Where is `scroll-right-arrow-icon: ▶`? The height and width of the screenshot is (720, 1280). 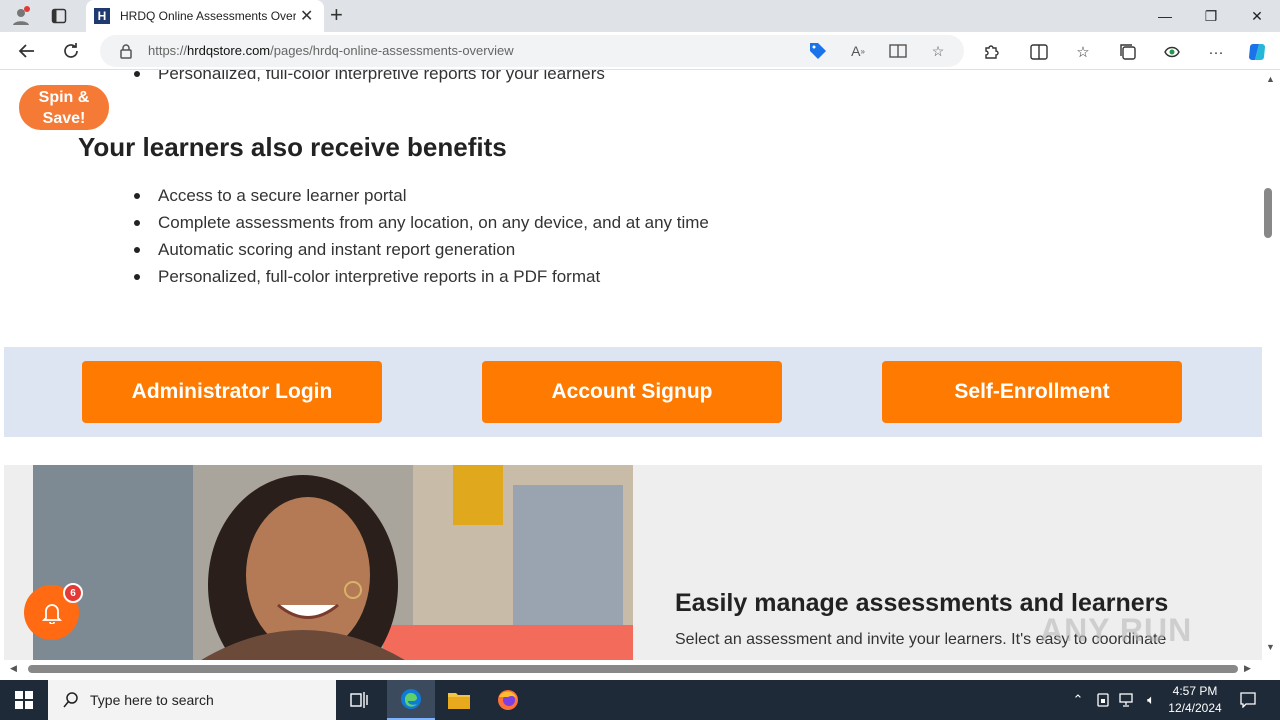 scroll-right-arrow-icon: ▶ is located at coordinates (1247, 668).